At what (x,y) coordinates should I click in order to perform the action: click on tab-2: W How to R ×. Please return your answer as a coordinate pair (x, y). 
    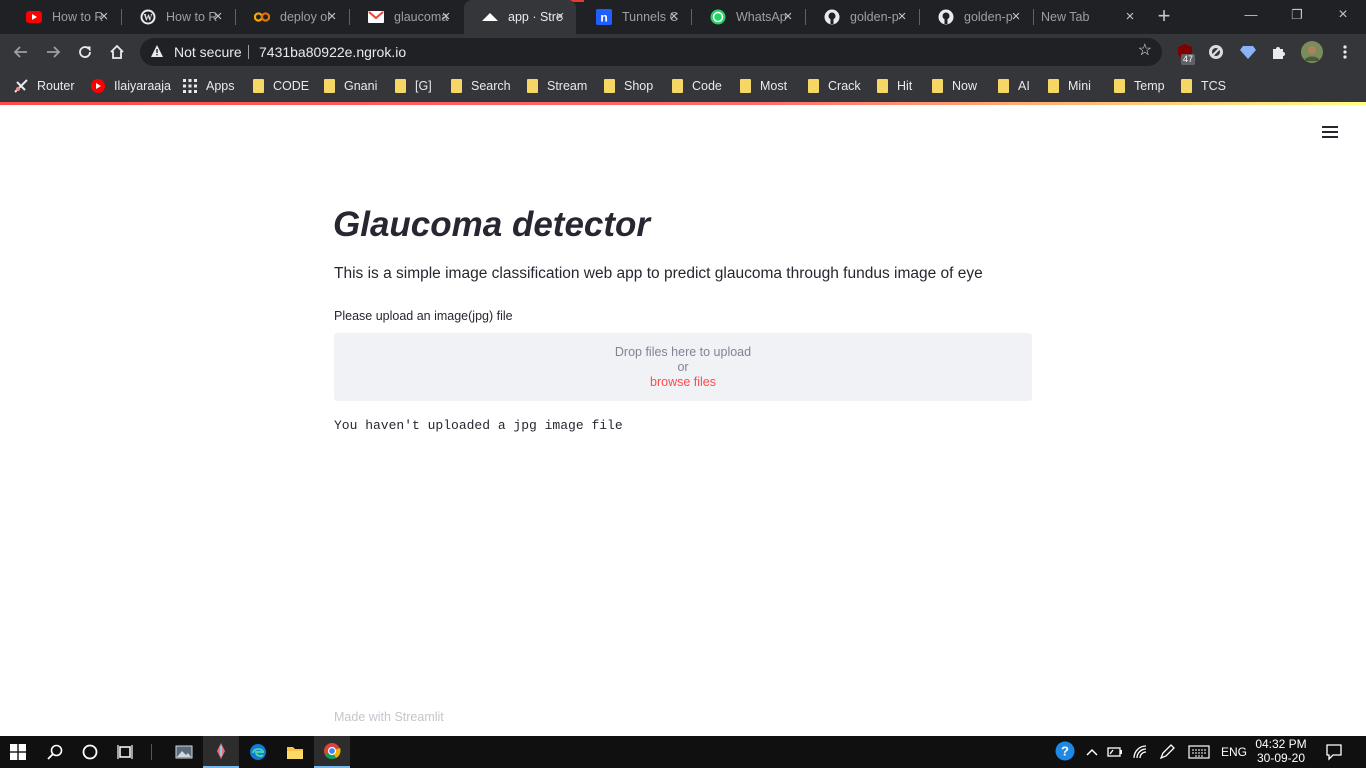
    Looking at the image, I should click on (178, 17).